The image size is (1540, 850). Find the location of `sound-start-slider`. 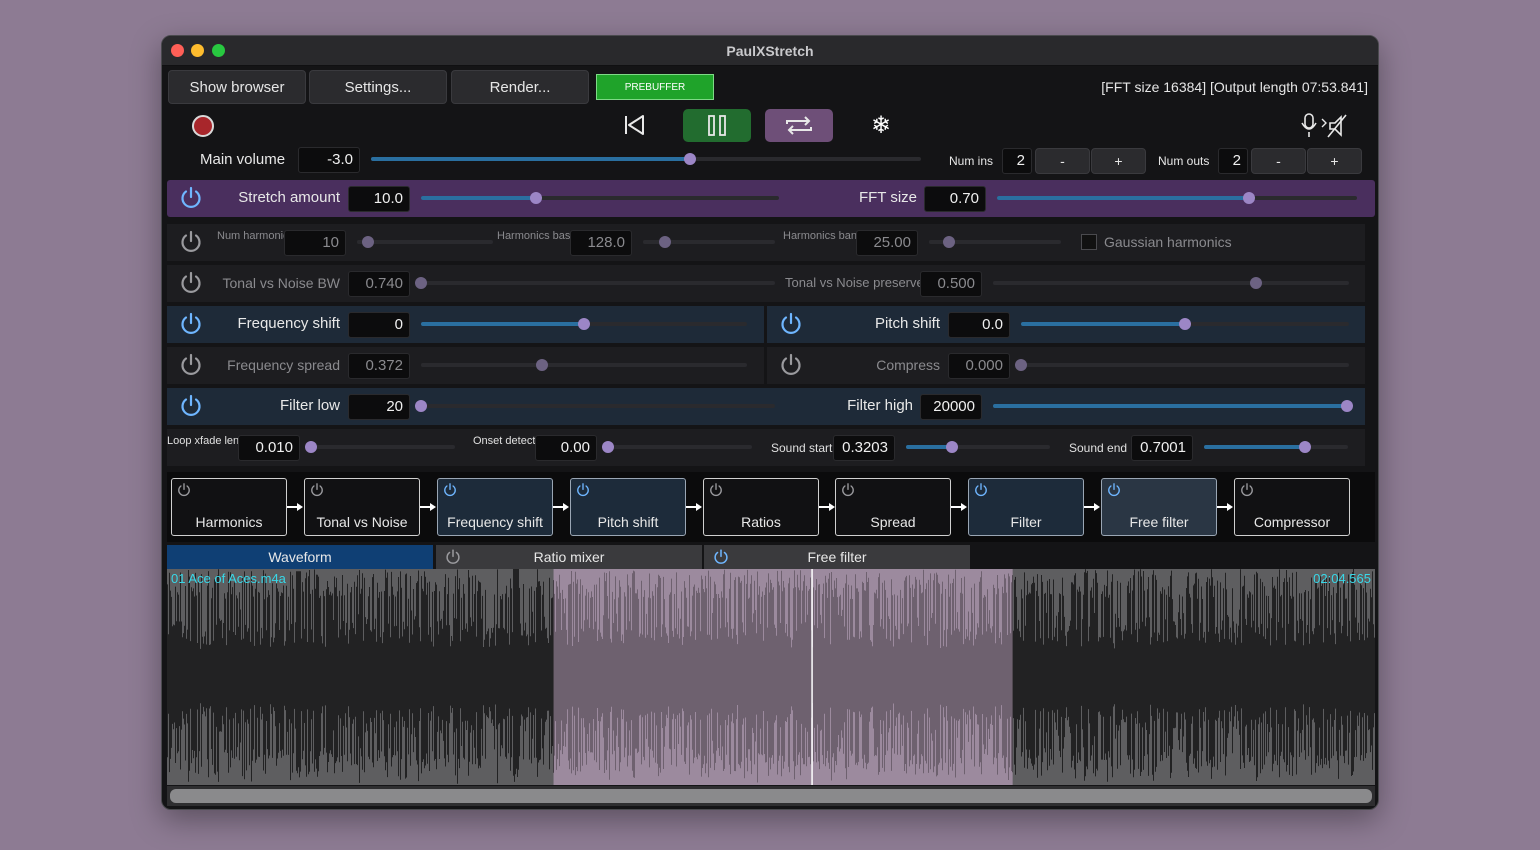

sound-start-slider is located at coordinates (978, 447).